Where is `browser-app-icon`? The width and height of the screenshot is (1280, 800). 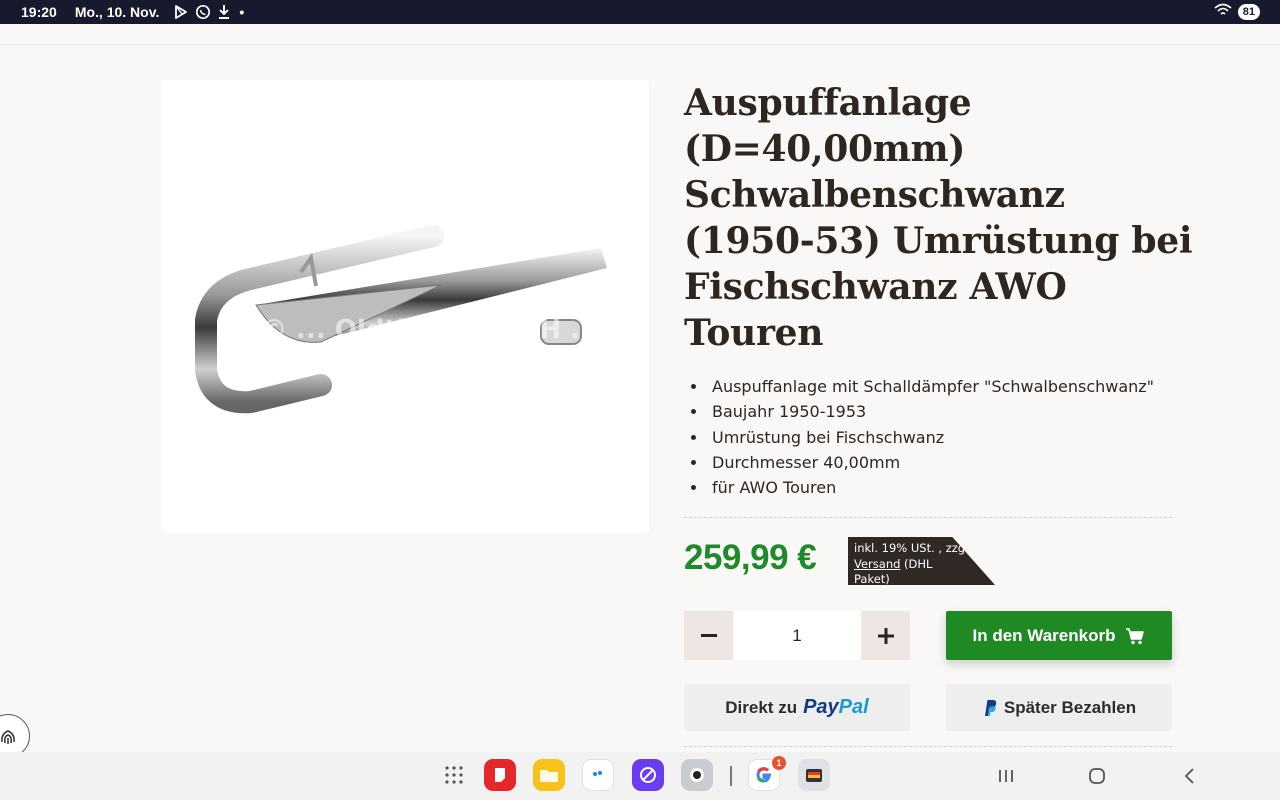
browser-app-icon is located at coordinates (648, 775).